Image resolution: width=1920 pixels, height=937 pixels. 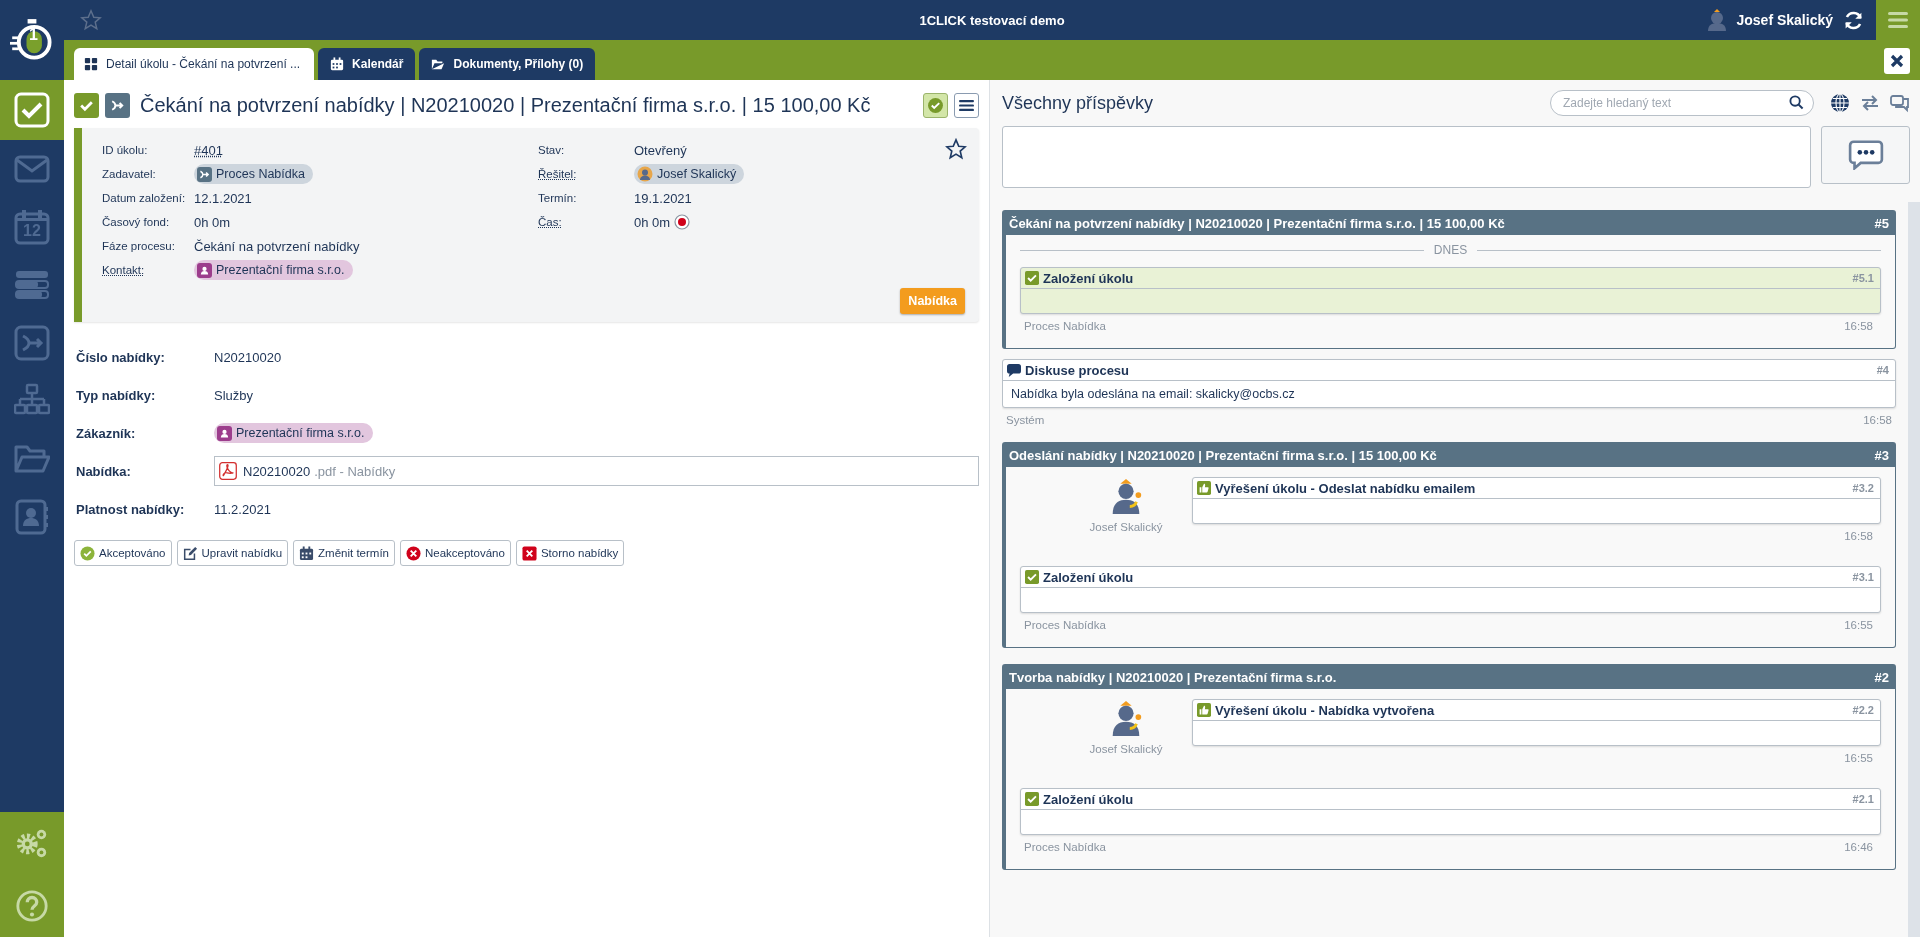 I want to click on close-button, so click(x=1897, y=61).